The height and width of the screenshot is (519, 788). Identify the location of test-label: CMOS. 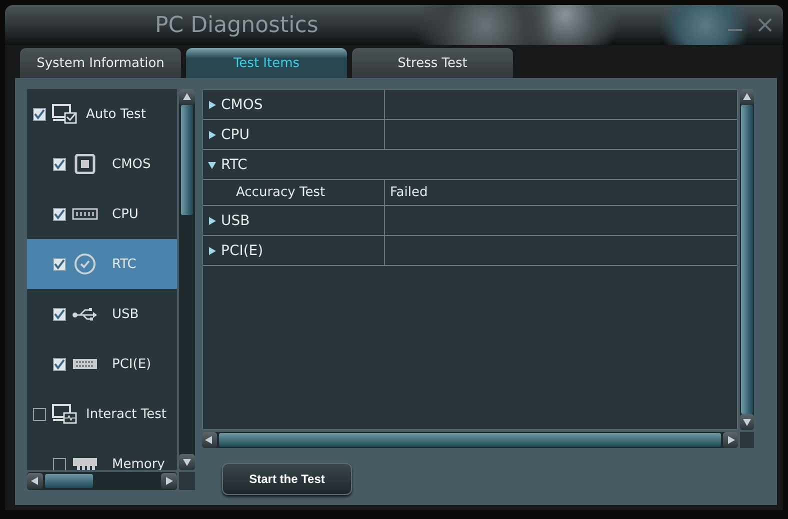
(131, 164).